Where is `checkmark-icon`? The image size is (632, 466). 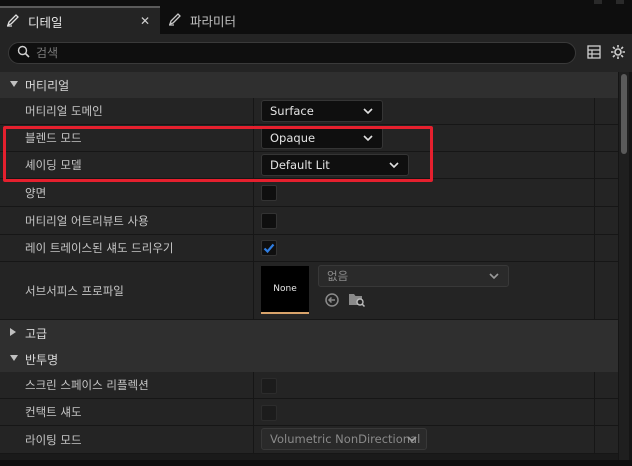
checkmark-icon is located at coordinates (269, 250).